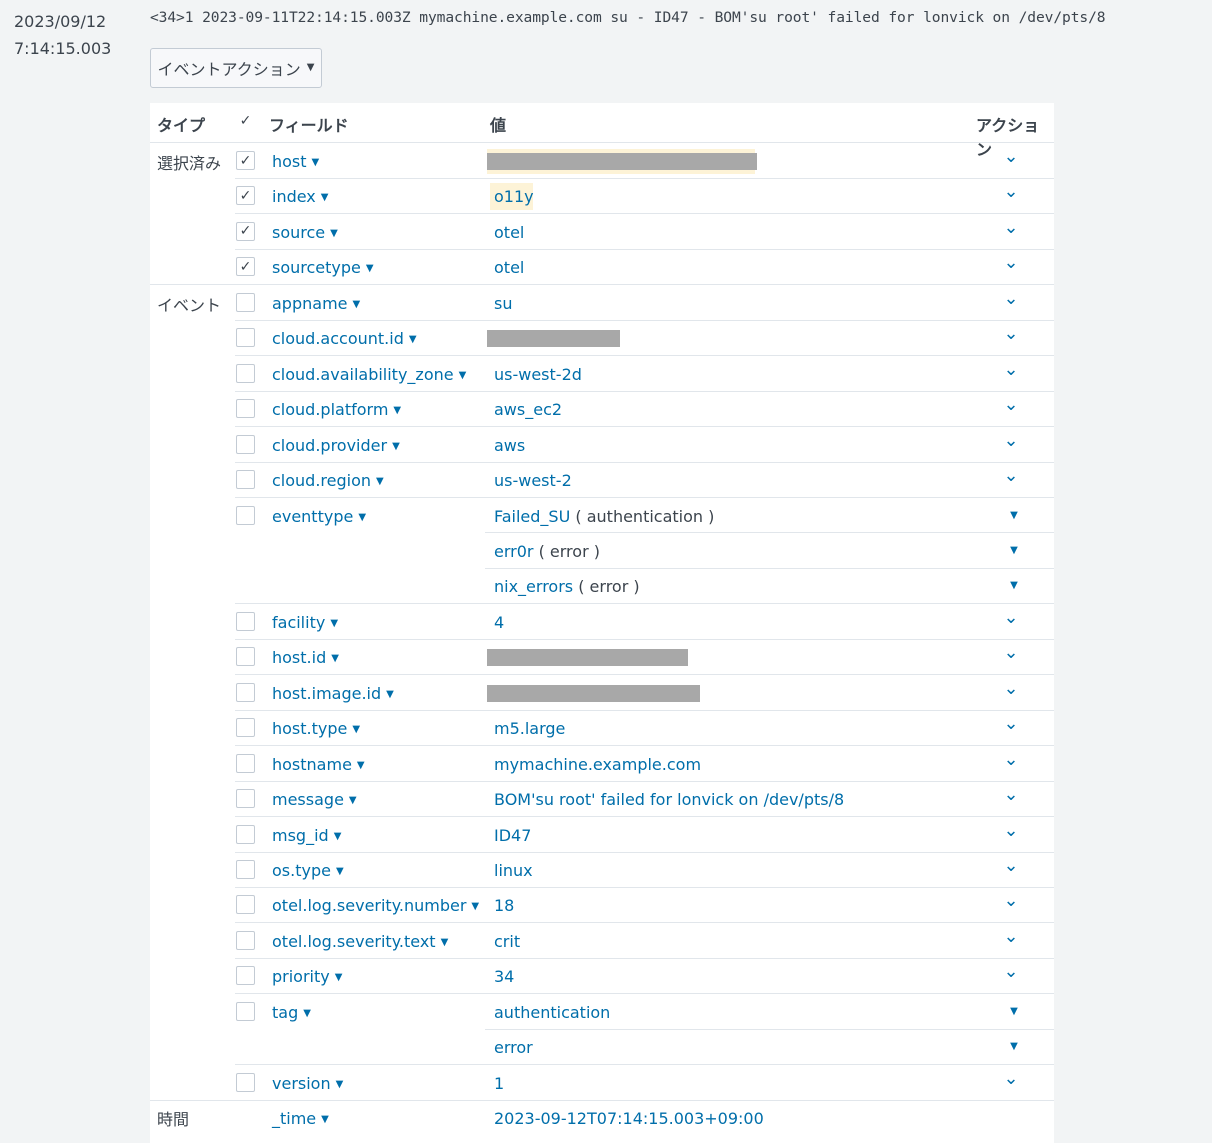 The image size is (1212, 1143). I want to click on field-value: 4, so click(499, 622).